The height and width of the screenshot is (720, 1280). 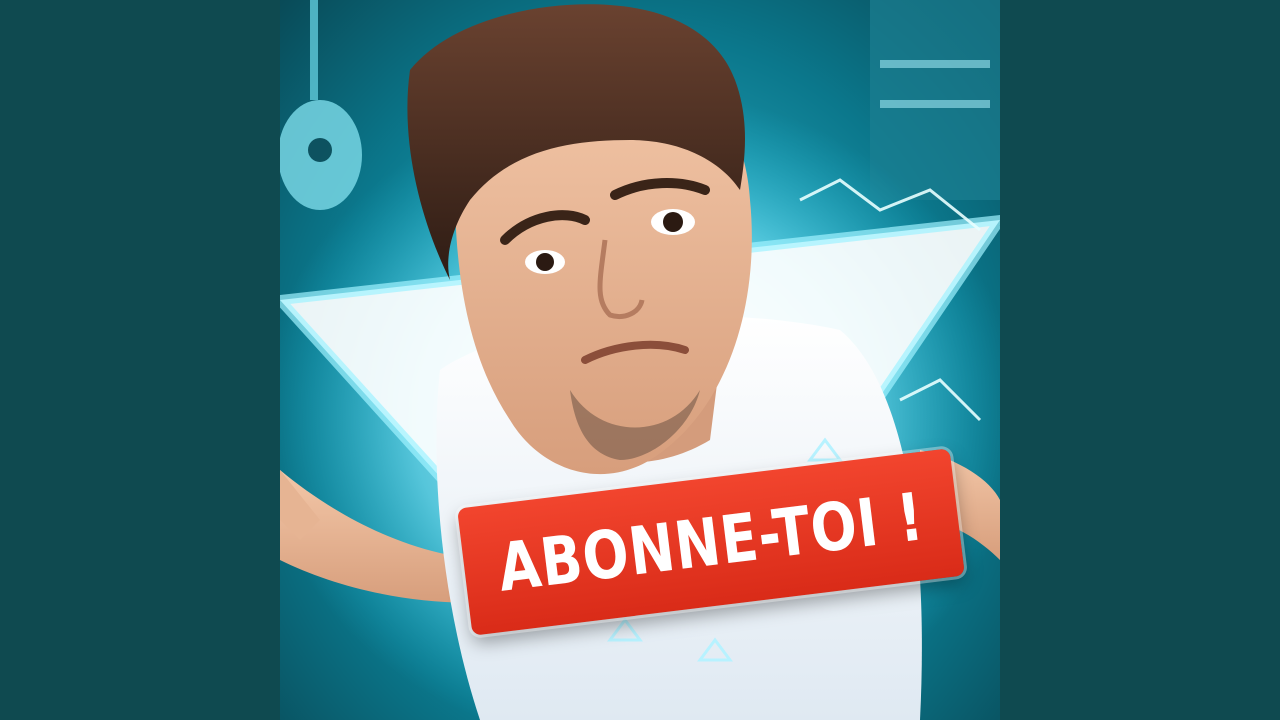 I want to click on subscribe-badge-label: ABONNE-TOI !, so click(x=711, y=542).